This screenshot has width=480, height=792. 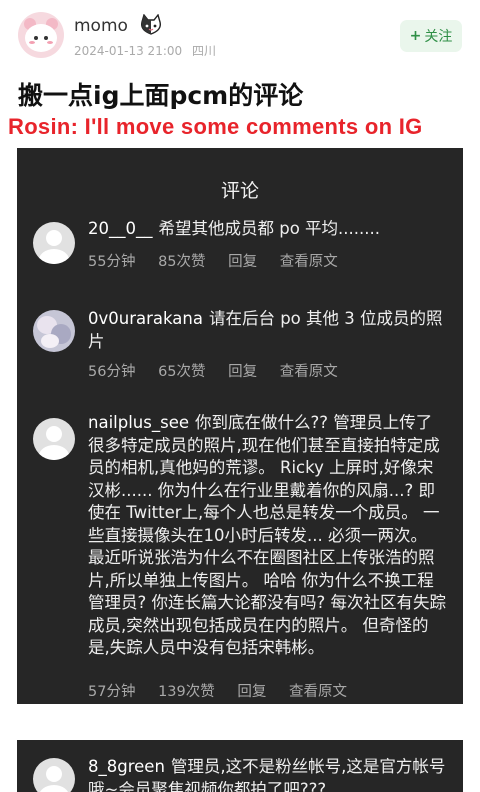 What do you see at coordinates (240, 35) in the screenshot?
I see `post-header: momo 2024-01-13 21:00 四川 + 关注` at bounding box center [240, 35].